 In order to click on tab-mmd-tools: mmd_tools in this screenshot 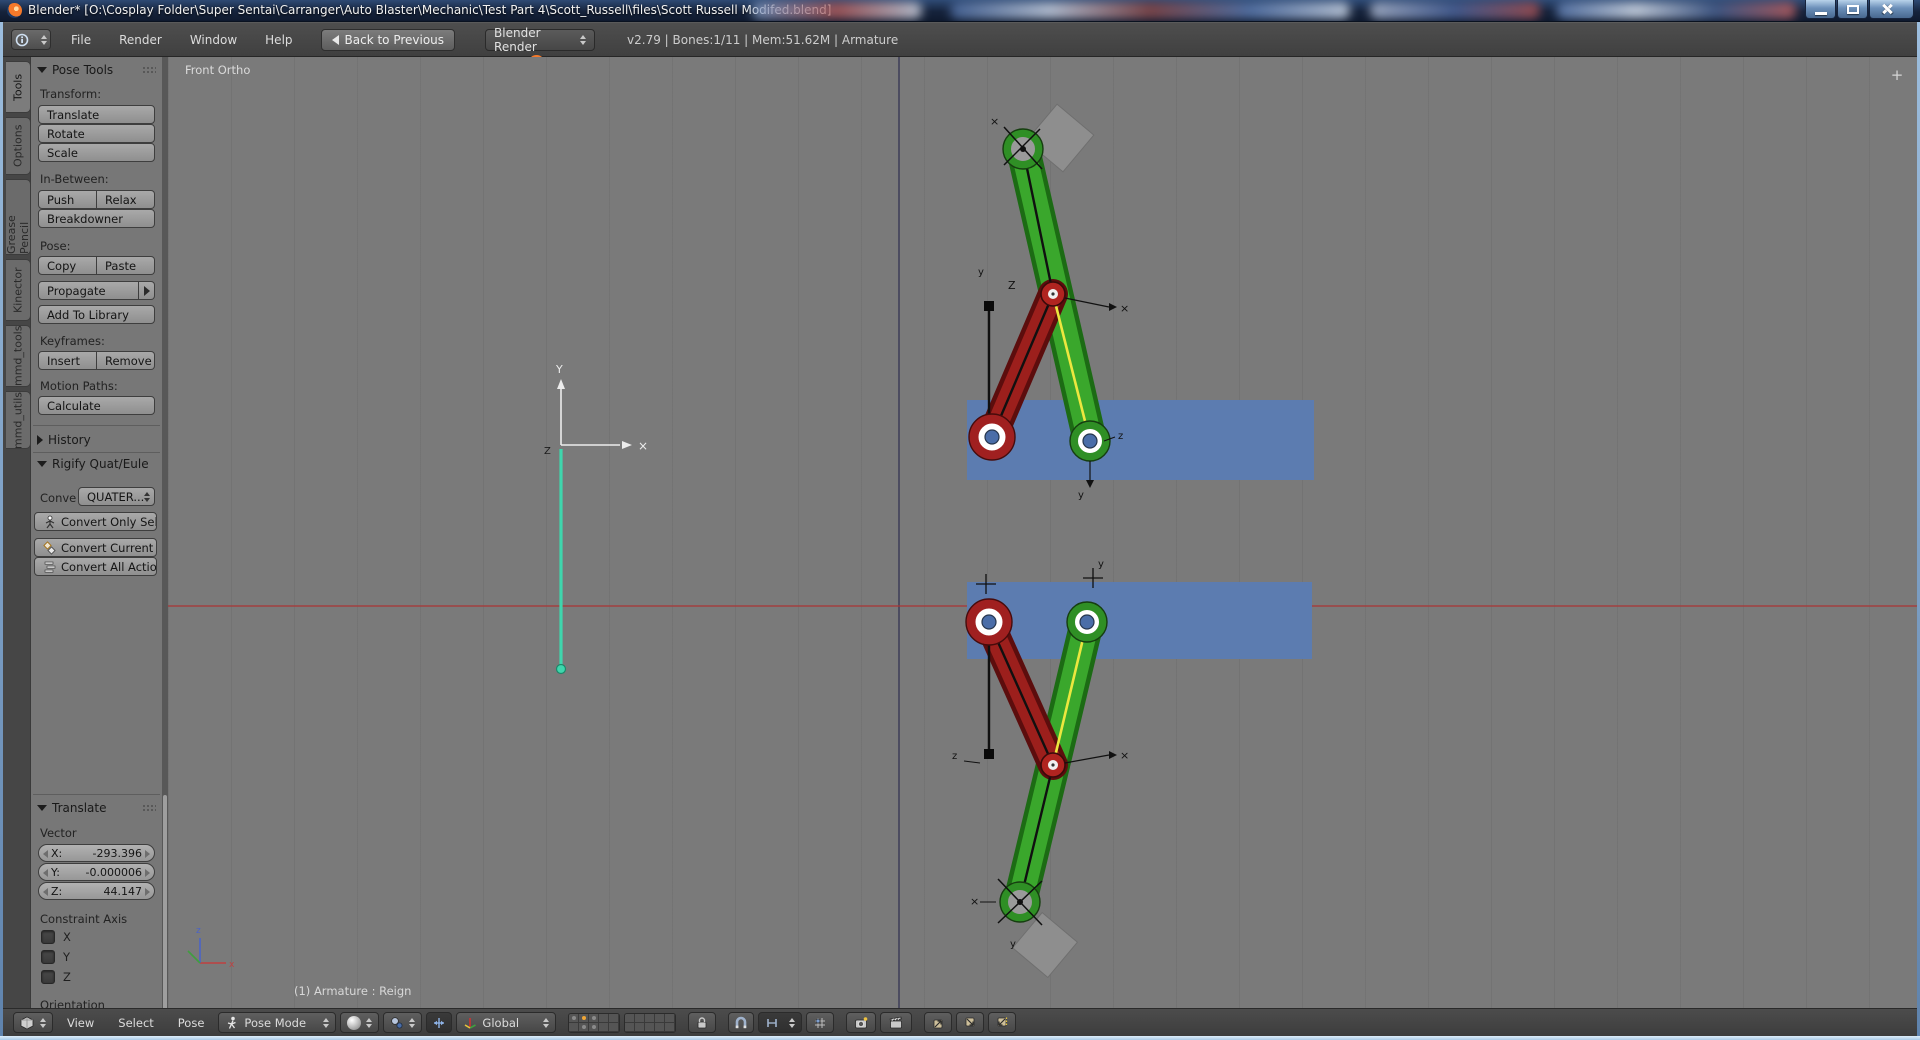, I will do `click(18, 356)`.